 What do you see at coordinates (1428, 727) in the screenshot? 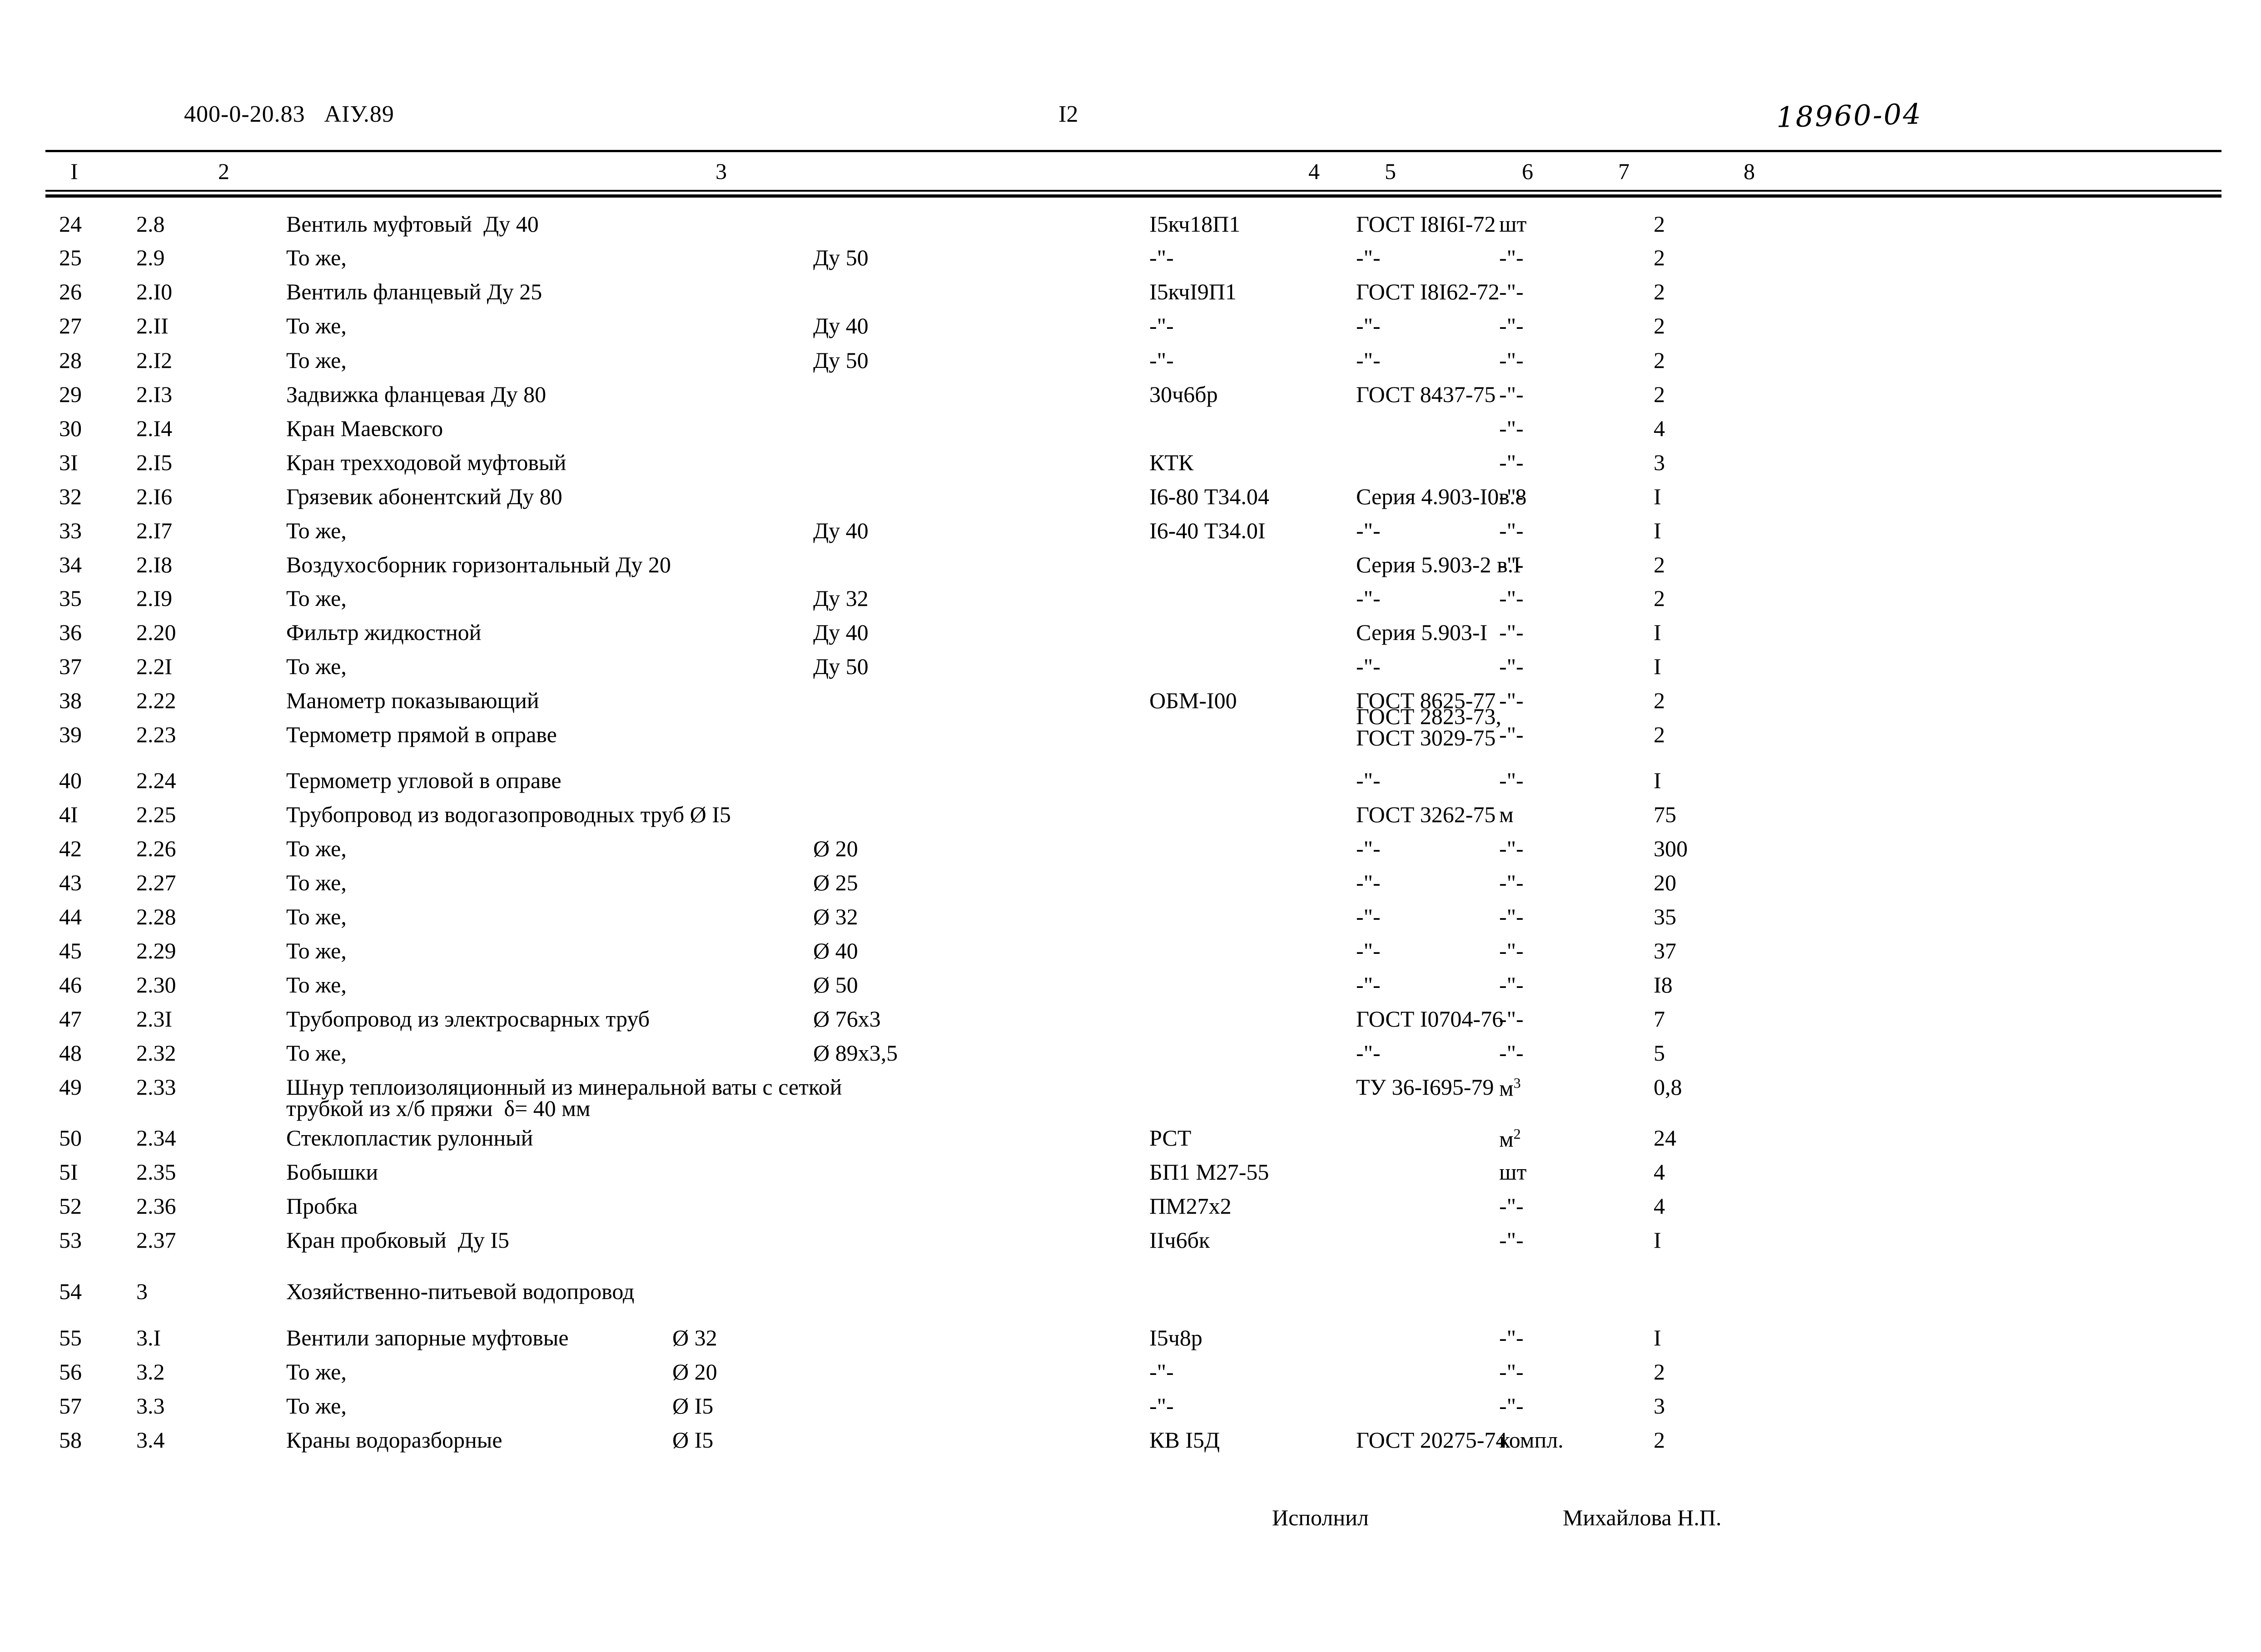
I see `item-standard-cell: ГОСТ 2823-73, ГОСТ 3029-75` at bounding box center [1428, 727].